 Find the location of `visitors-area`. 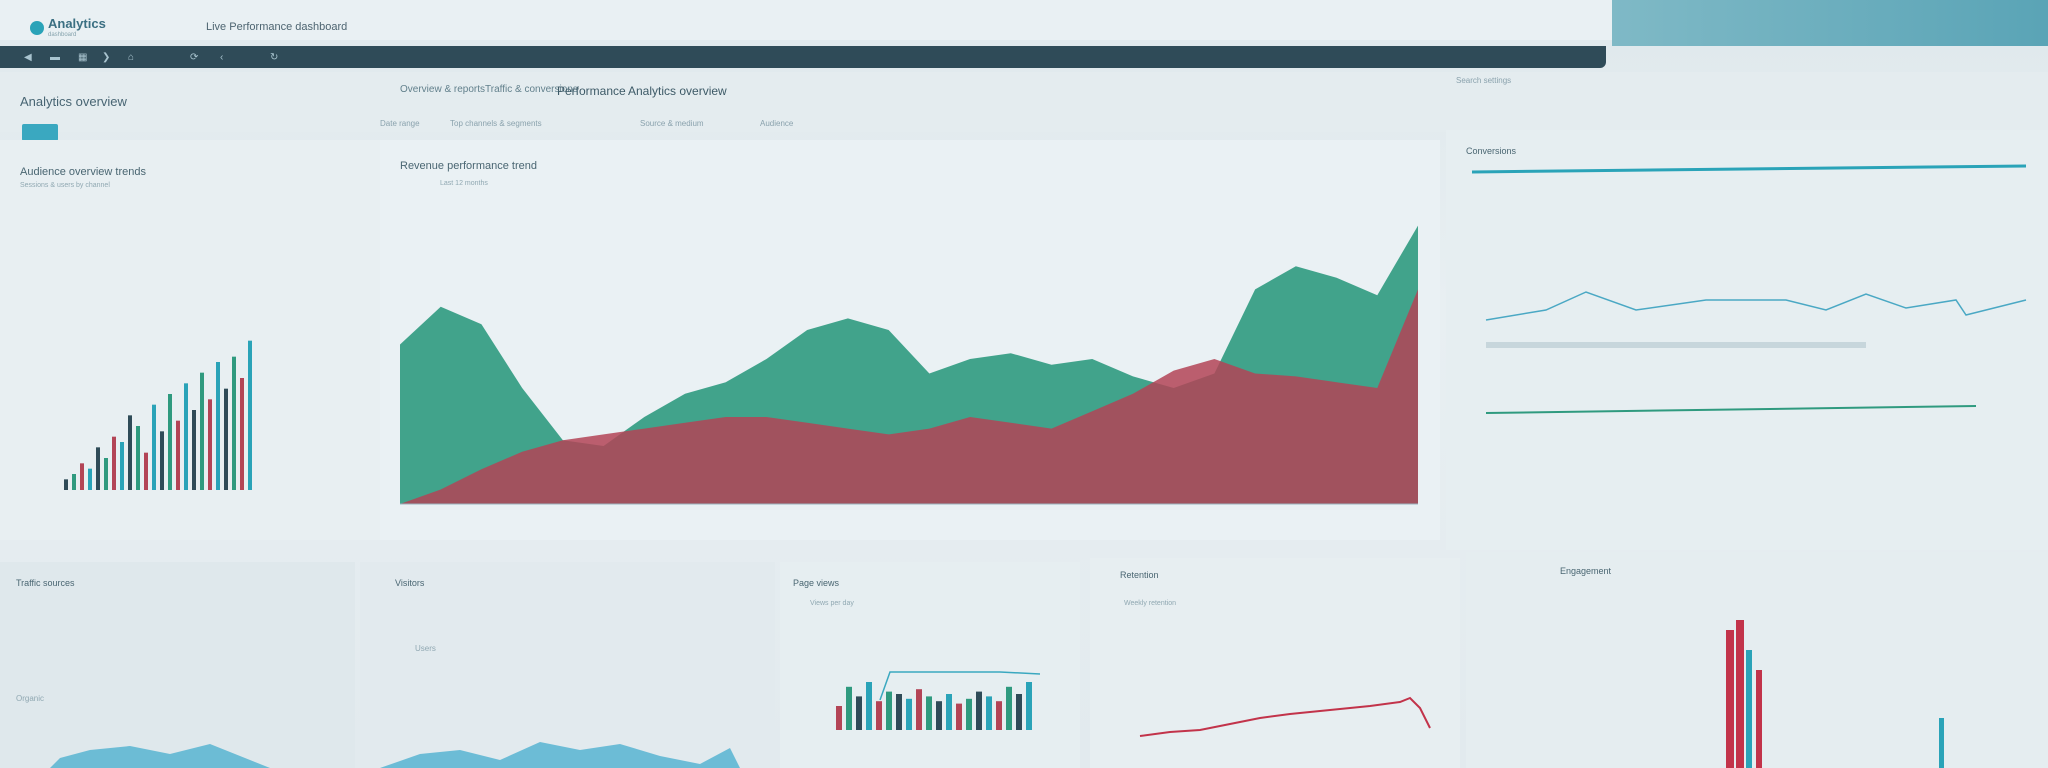

visitors-area is located at coordinates (560, 755).